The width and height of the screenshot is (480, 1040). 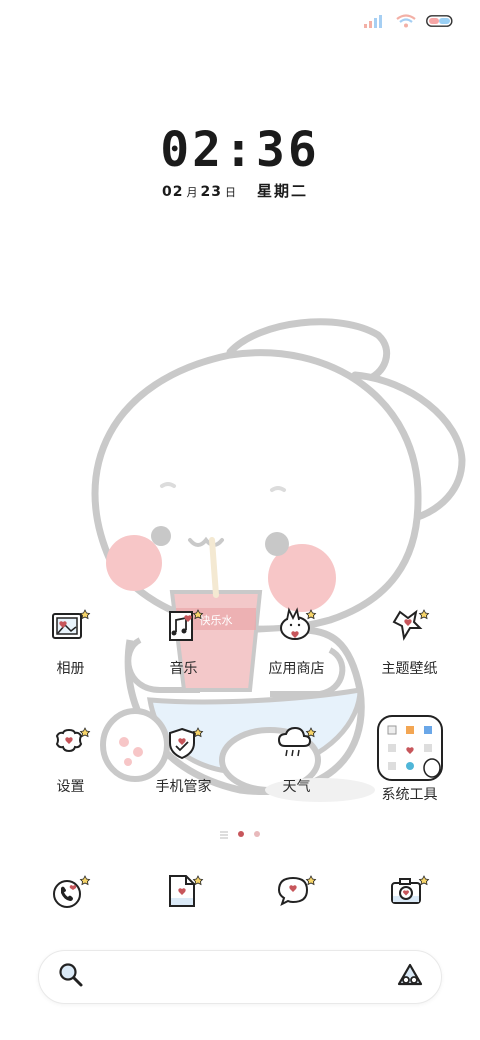 I want to click on weather-cloud-icon, so click(x=297, y=744).